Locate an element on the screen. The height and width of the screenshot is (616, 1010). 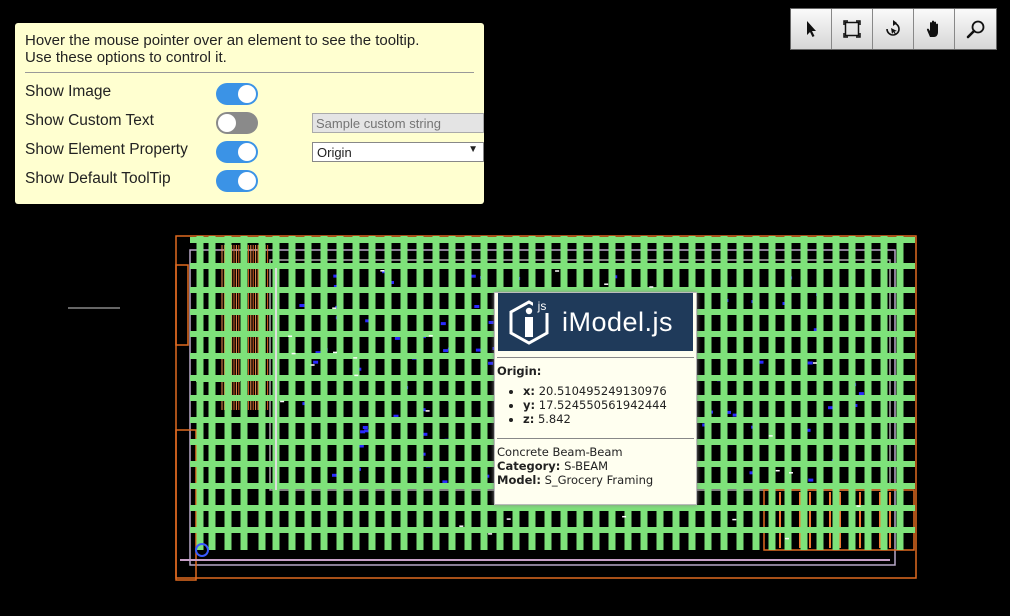
custom-text-input is located at coordinates (398, 123).